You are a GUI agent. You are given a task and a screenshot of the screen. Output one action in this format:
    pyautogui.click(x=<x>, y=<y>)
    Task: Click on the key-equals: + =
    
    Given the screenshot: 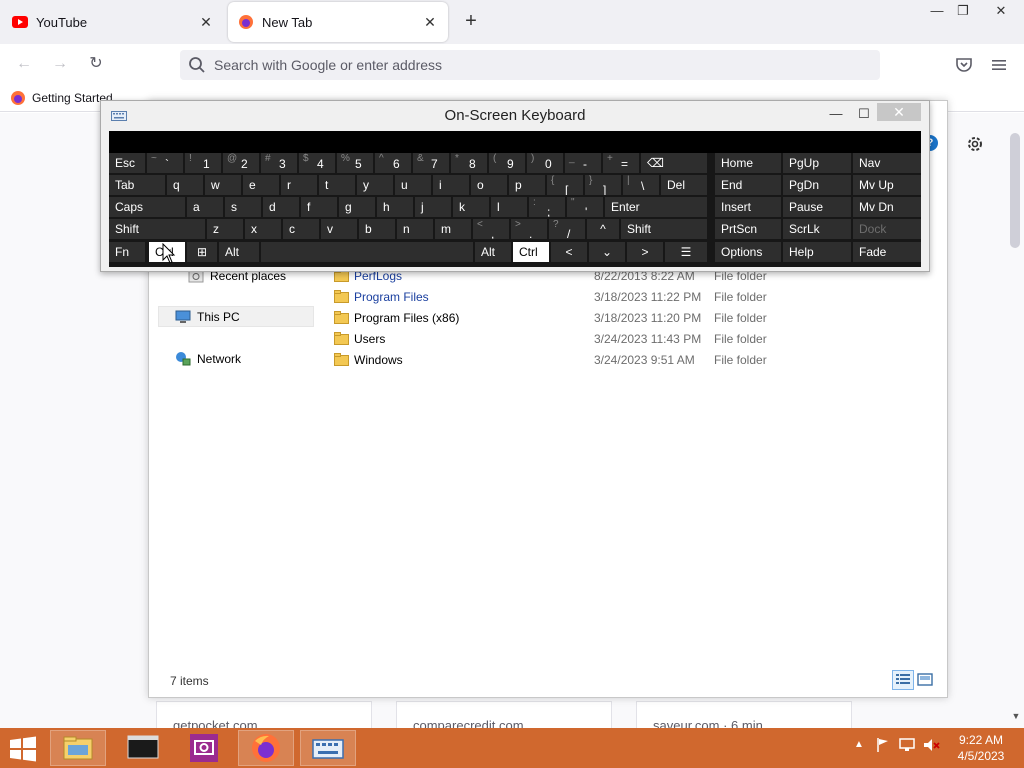 What is the action you would take?
    pyautogui.click(x=621, y=163)
    